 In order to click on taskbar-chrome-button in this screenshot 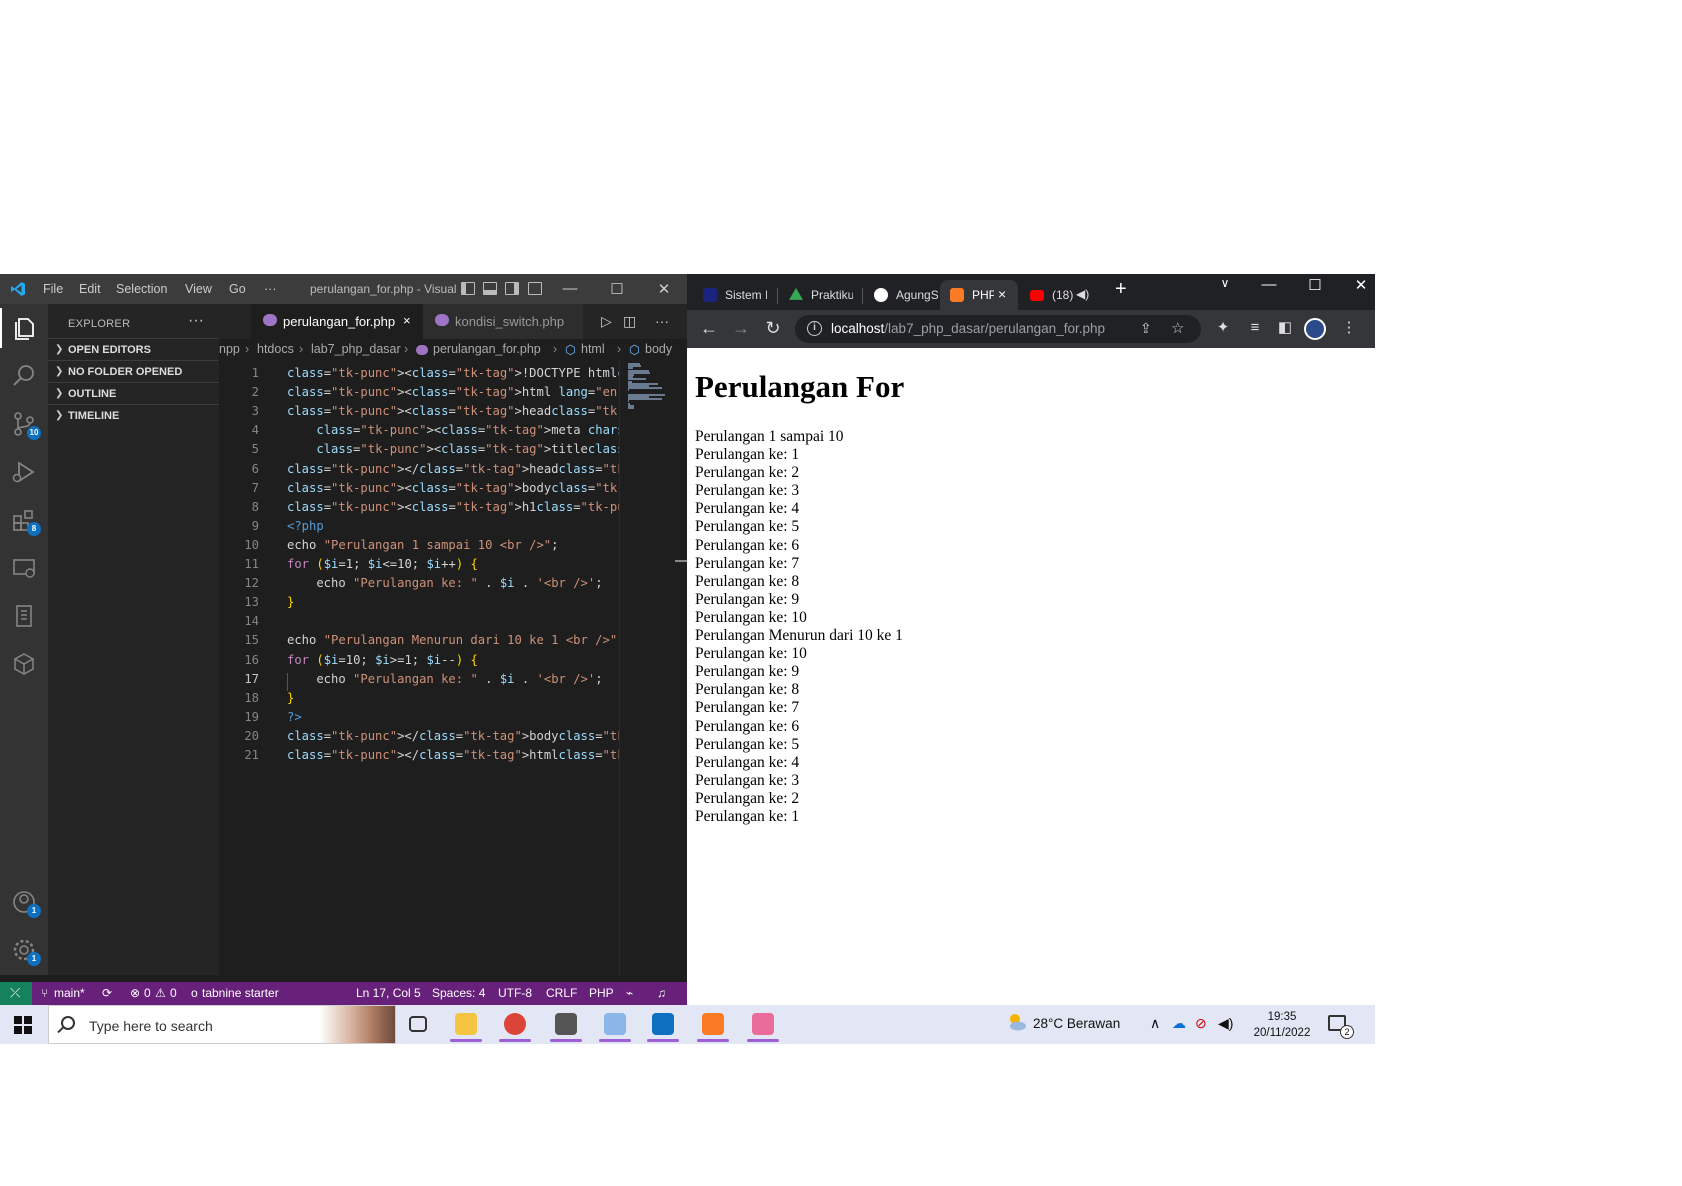, I will do `click(515, 1024)`.